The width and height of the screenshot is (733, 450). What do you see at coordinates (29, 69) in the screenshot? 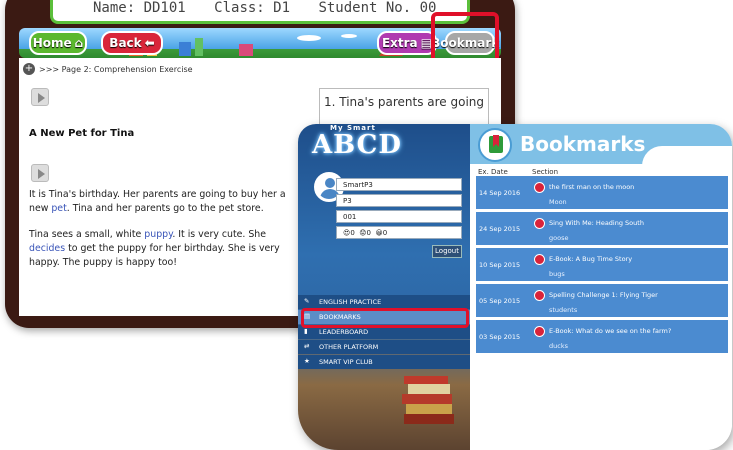
I see `plus-icon: +` at bounding box center [29, 69].